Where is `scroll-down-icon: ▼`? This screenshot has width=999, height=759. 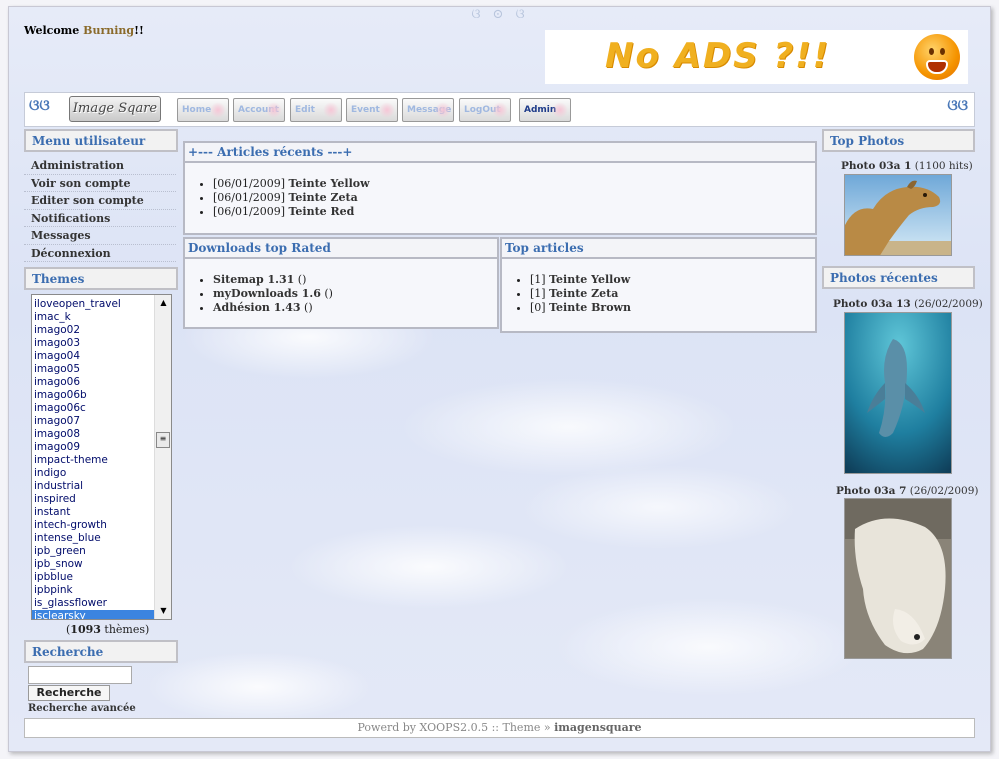
scroll-down-icon: ▼ is located at coordinates (163, 611).